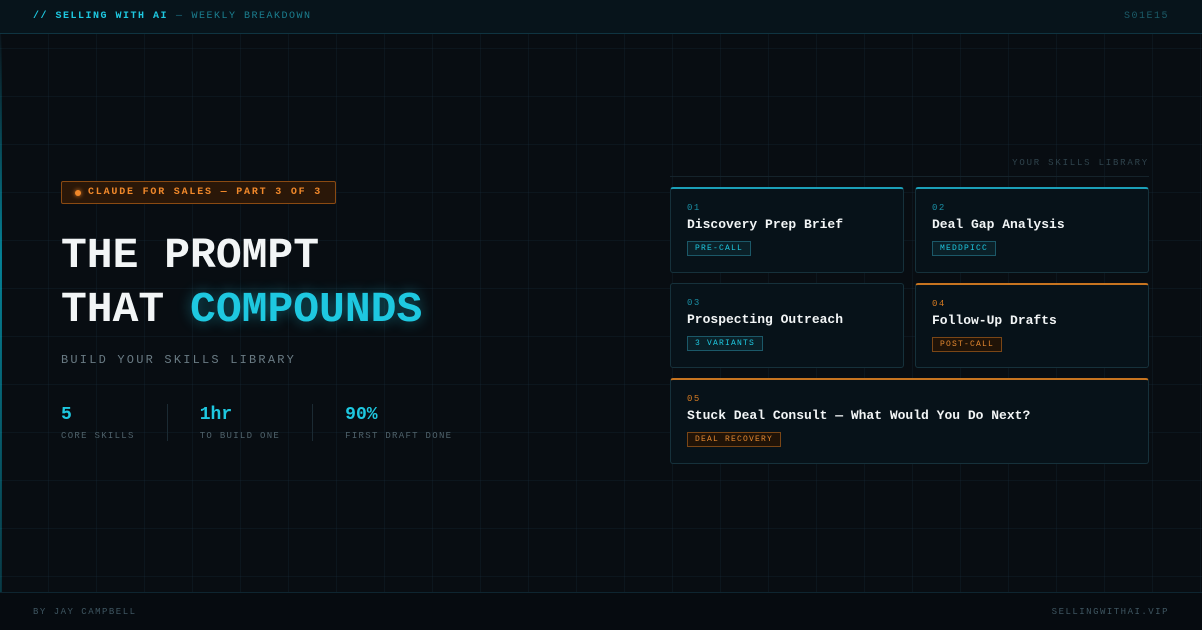 The image size is (1202, 630). I want to click on skill-card-follow-up: 04 Follow-Up Drafts POST-CALL, so click(1032, 325).